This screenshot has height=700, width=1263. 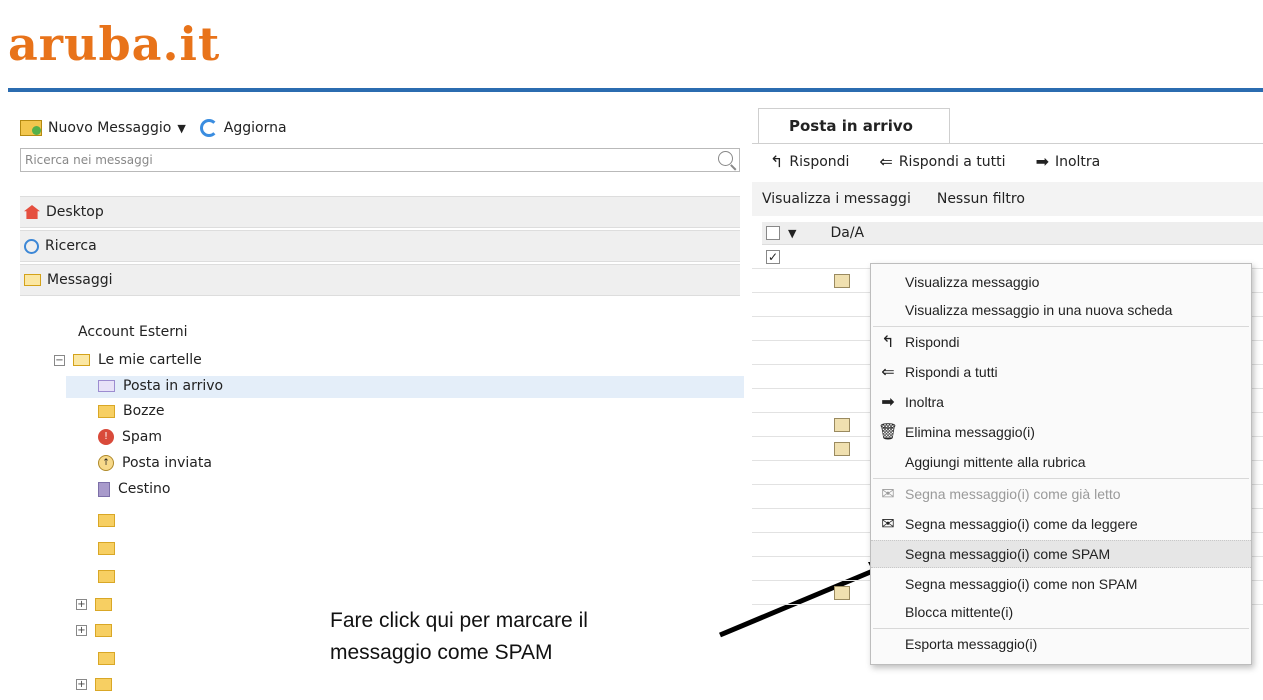 What do you see at coordinates (144, 489) in the screenshot?
I see `folder-label: Cestino` at bounding box center [144, 489].